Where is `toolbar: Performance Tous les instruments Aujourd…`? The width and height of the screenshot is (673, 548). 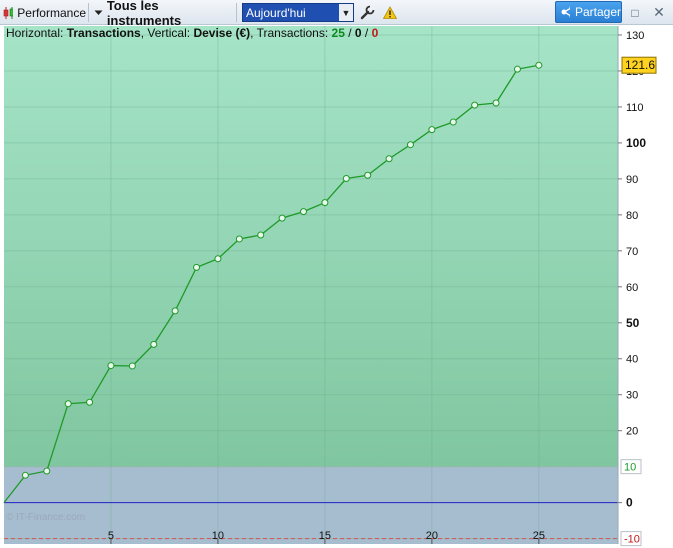 toolbar: Performance Tous les instruments Aujourd… is located at coordinates (336, 14).